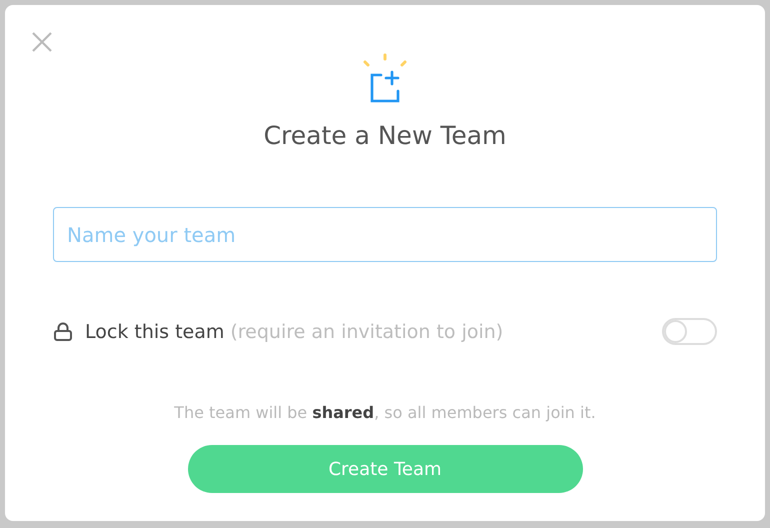 The image size is (770, 528). I want to click on lock-label: Lock this team, so click(154, 331).